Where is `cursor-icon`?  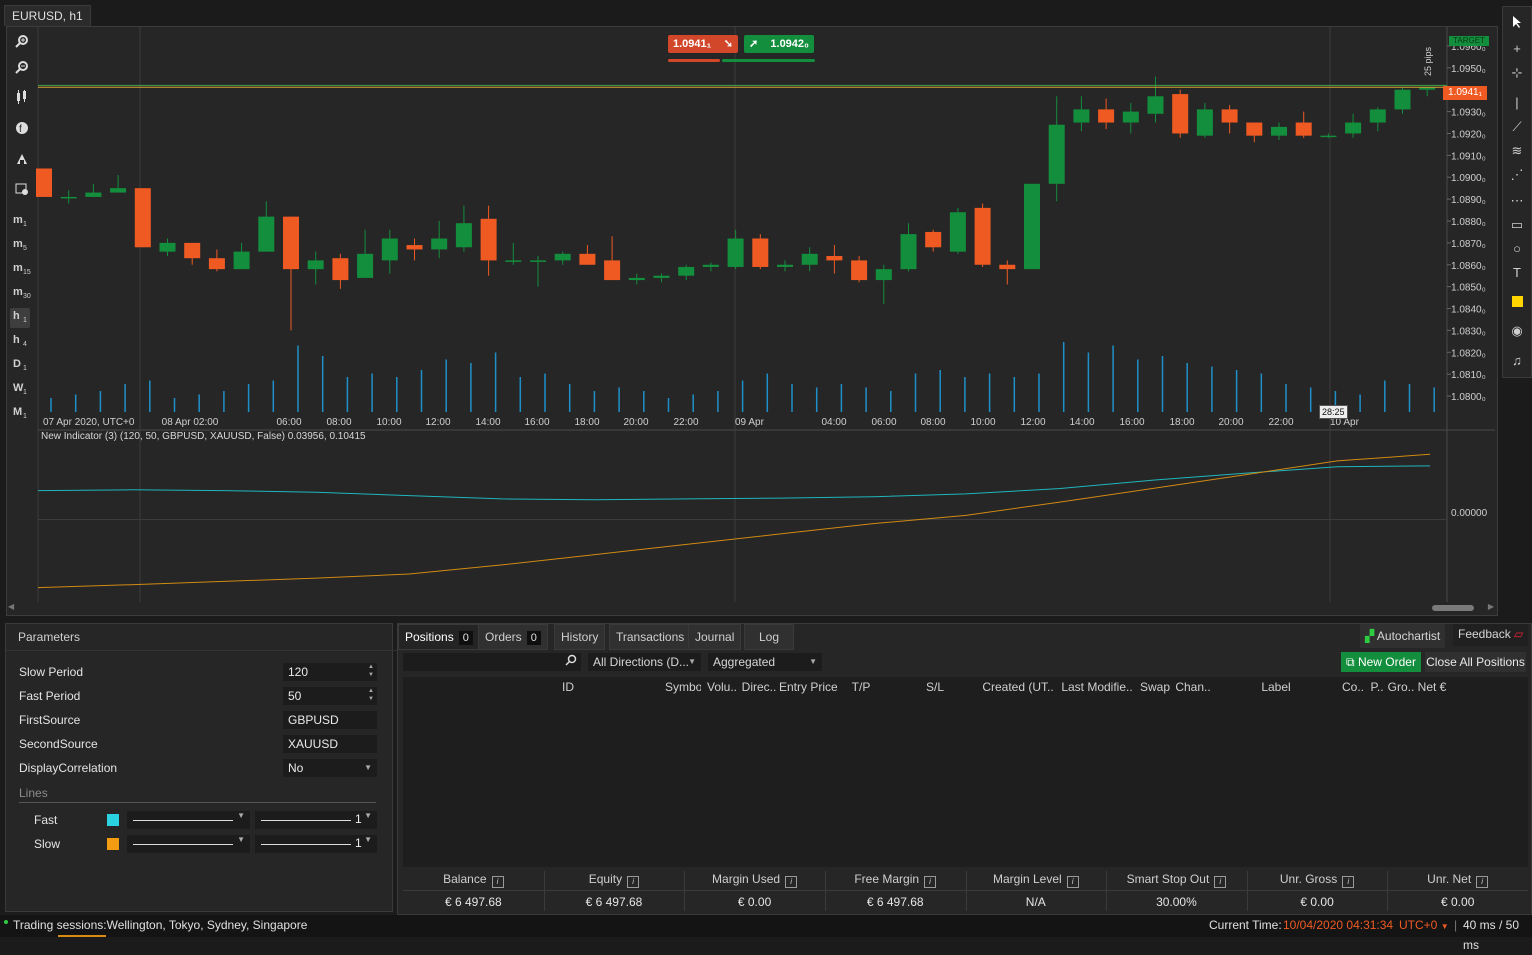 cursor-icon is located at coordinates (1517, 25).